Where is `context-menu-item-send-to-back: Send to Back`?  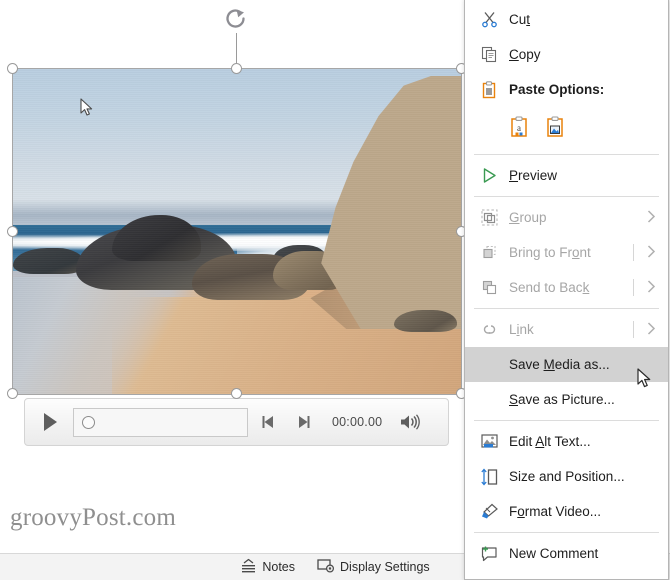 context-menu-item-send-to-back: Send to Back is located at coordinates (566, 287).